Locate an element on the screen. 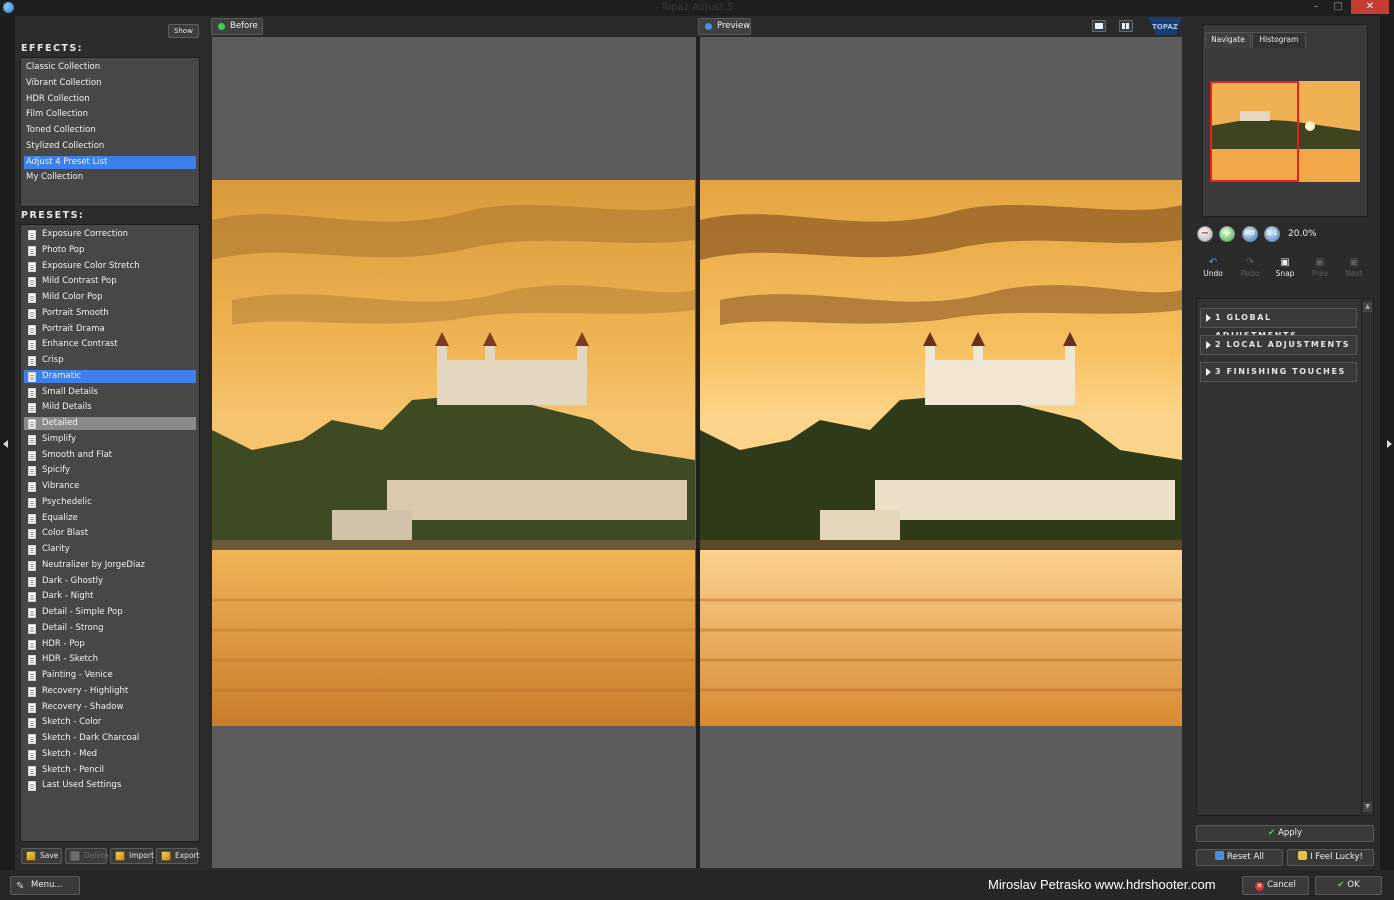 This screenshot has height=900, width=1394. preset-item: Dark - Ghostly is located at coordinates (110, 581).